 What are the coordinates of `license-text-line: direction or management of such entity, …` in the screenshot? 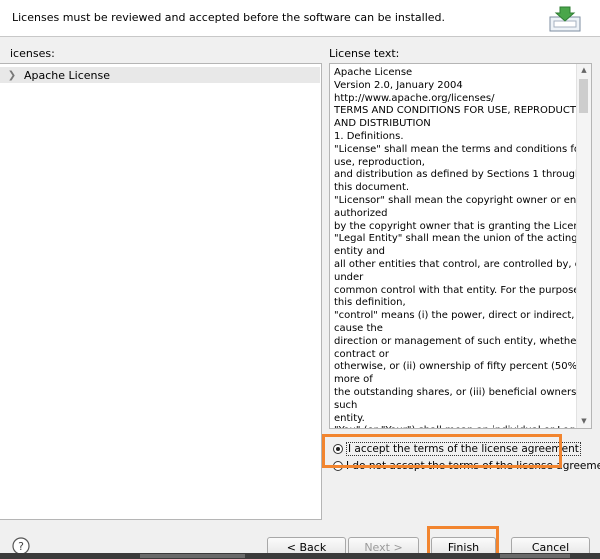 It's located at (463, 341).